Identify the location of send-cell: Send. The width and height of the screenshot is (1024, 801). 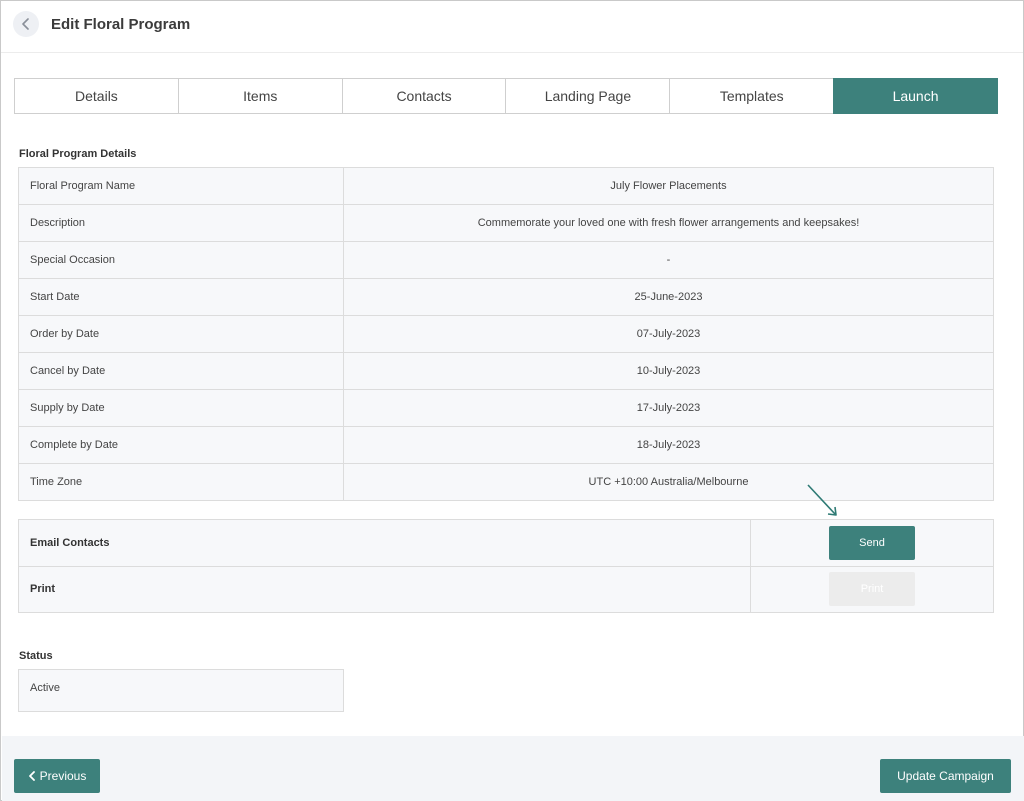
(872, 543).